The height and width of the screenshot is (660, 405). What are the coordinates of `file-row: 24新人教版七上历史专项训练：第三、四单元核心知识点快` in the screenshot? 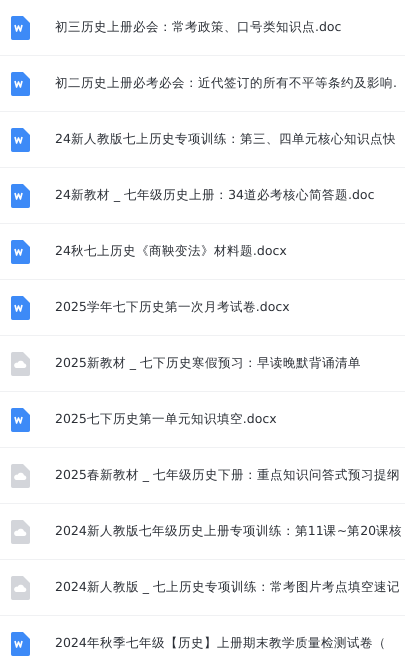 It's located at (202, 140).